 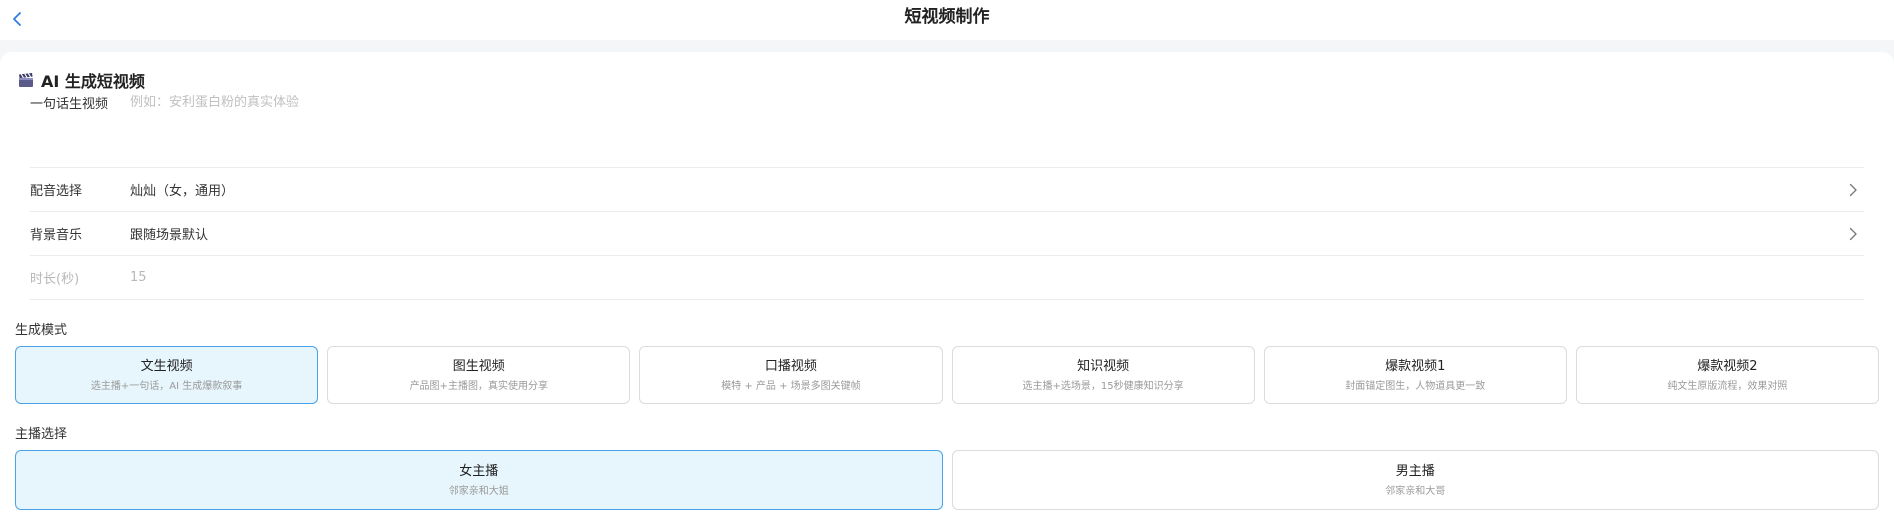 I want to click on voice-label: 配音选择, so click(x=56, y=191).